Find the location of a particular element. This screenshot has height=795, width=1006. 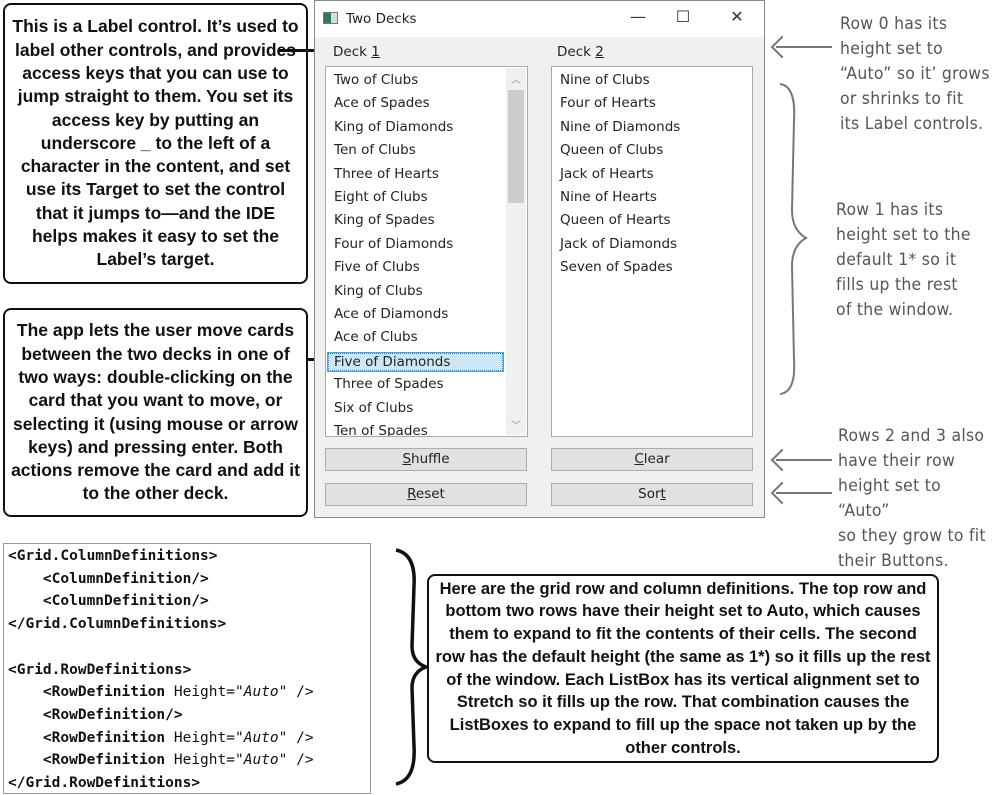

list-item: Nine of Diamonds is located at coordinates (620, 127).